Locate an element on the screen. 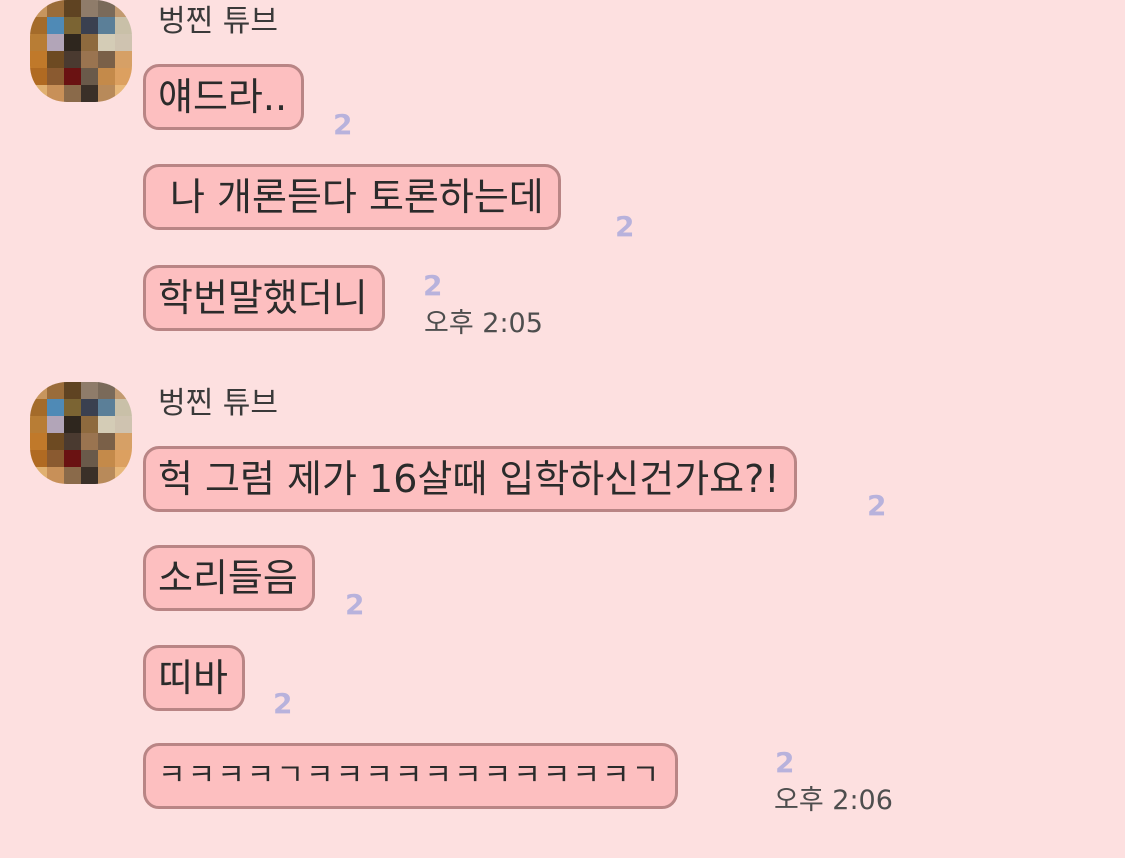 The height and width of the screenshot is (858, 1125). message-timestamp: 오후 2:06 is located at coordinates (833, 800).